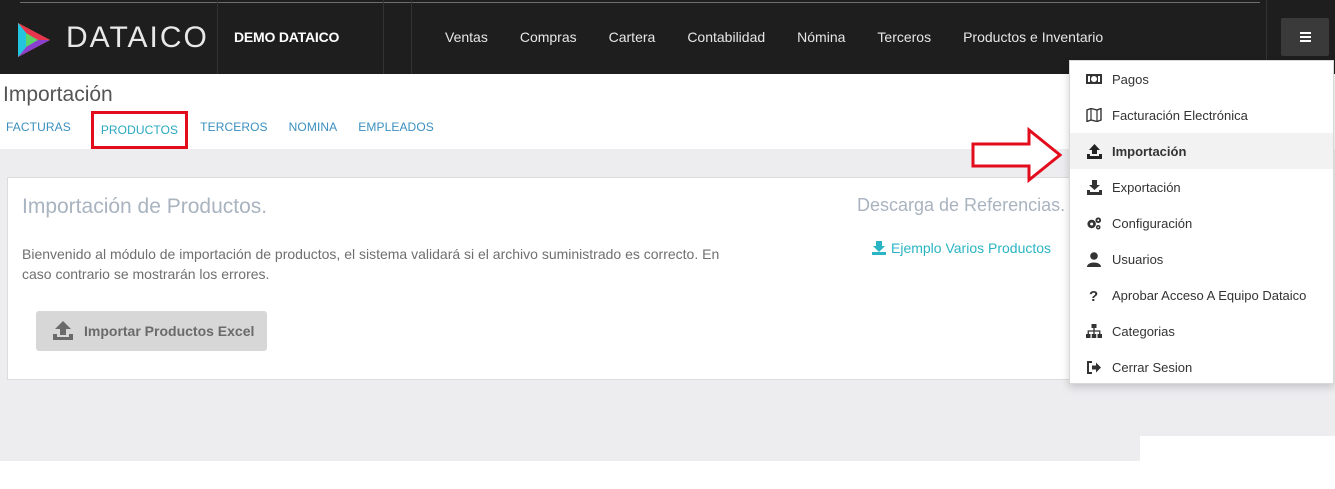 Image resolution: width=1335 pixels, height=489 pixels. I want to click on menu-item-label: Configuración, so click(1152, 223).